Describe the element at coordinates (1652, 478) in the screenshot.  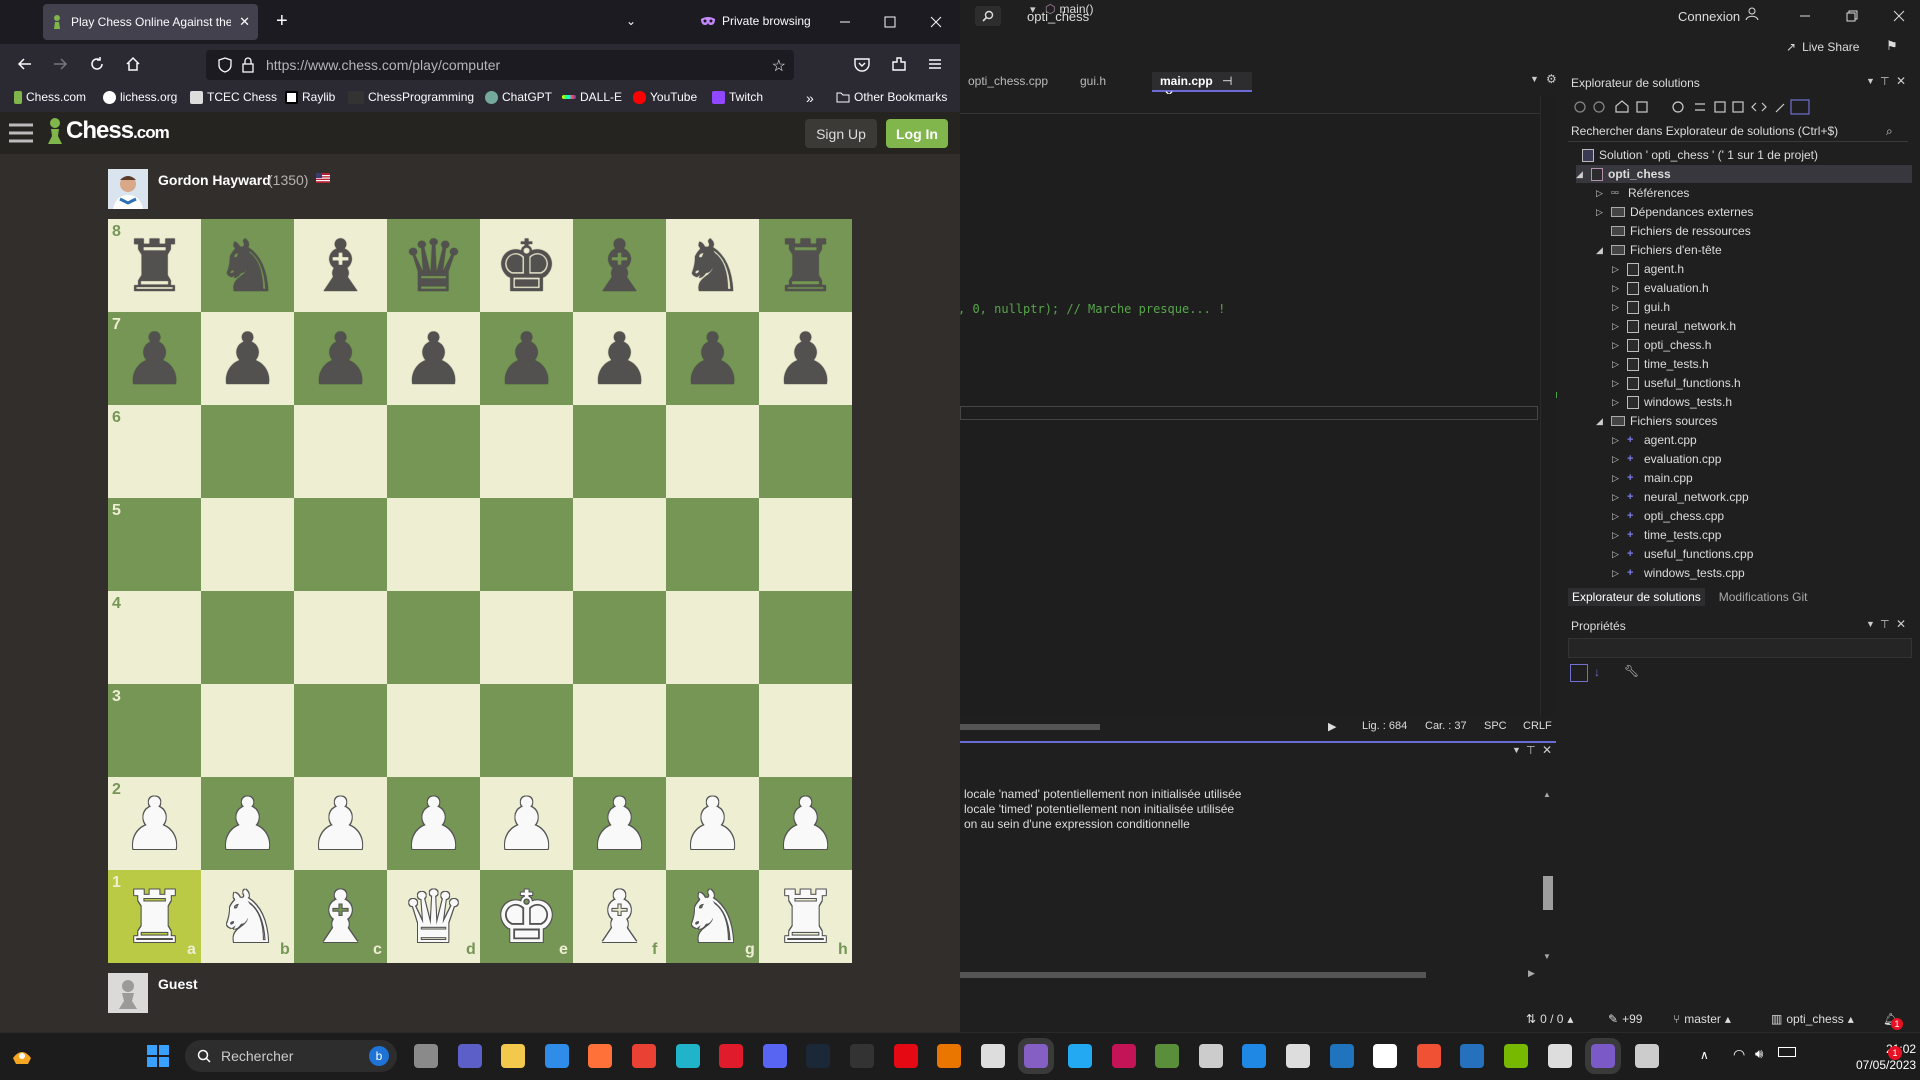
I see `source-file-item: ▷ + main.cpp` at that location.